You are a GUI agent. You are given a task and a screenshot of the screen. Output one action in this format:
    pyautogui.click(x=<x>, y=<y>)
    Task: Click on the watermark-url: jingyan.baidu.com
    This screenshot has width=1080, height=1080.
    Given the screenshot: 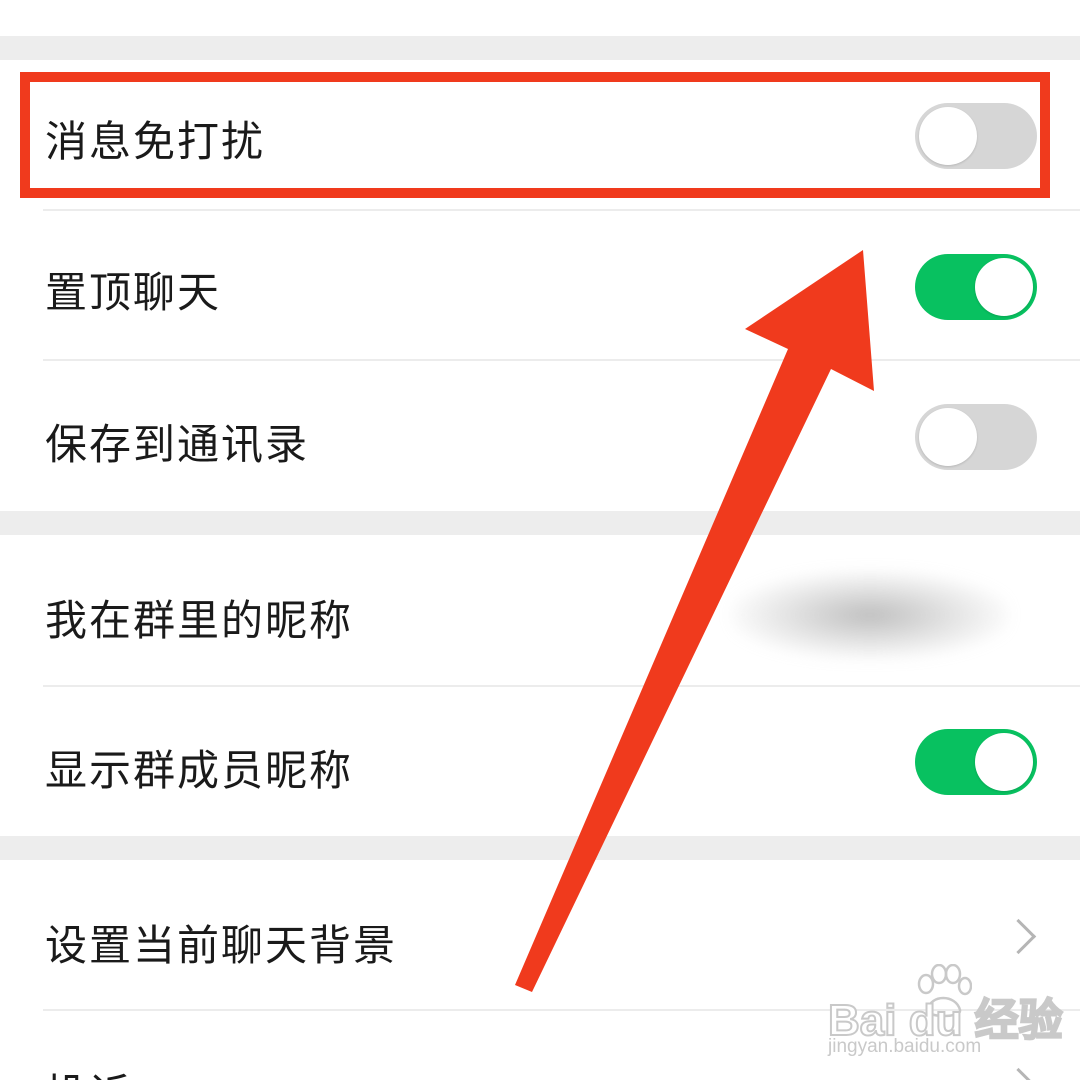 What is the action you would take?
    pyautogui.click(x=905, y=1046)
    